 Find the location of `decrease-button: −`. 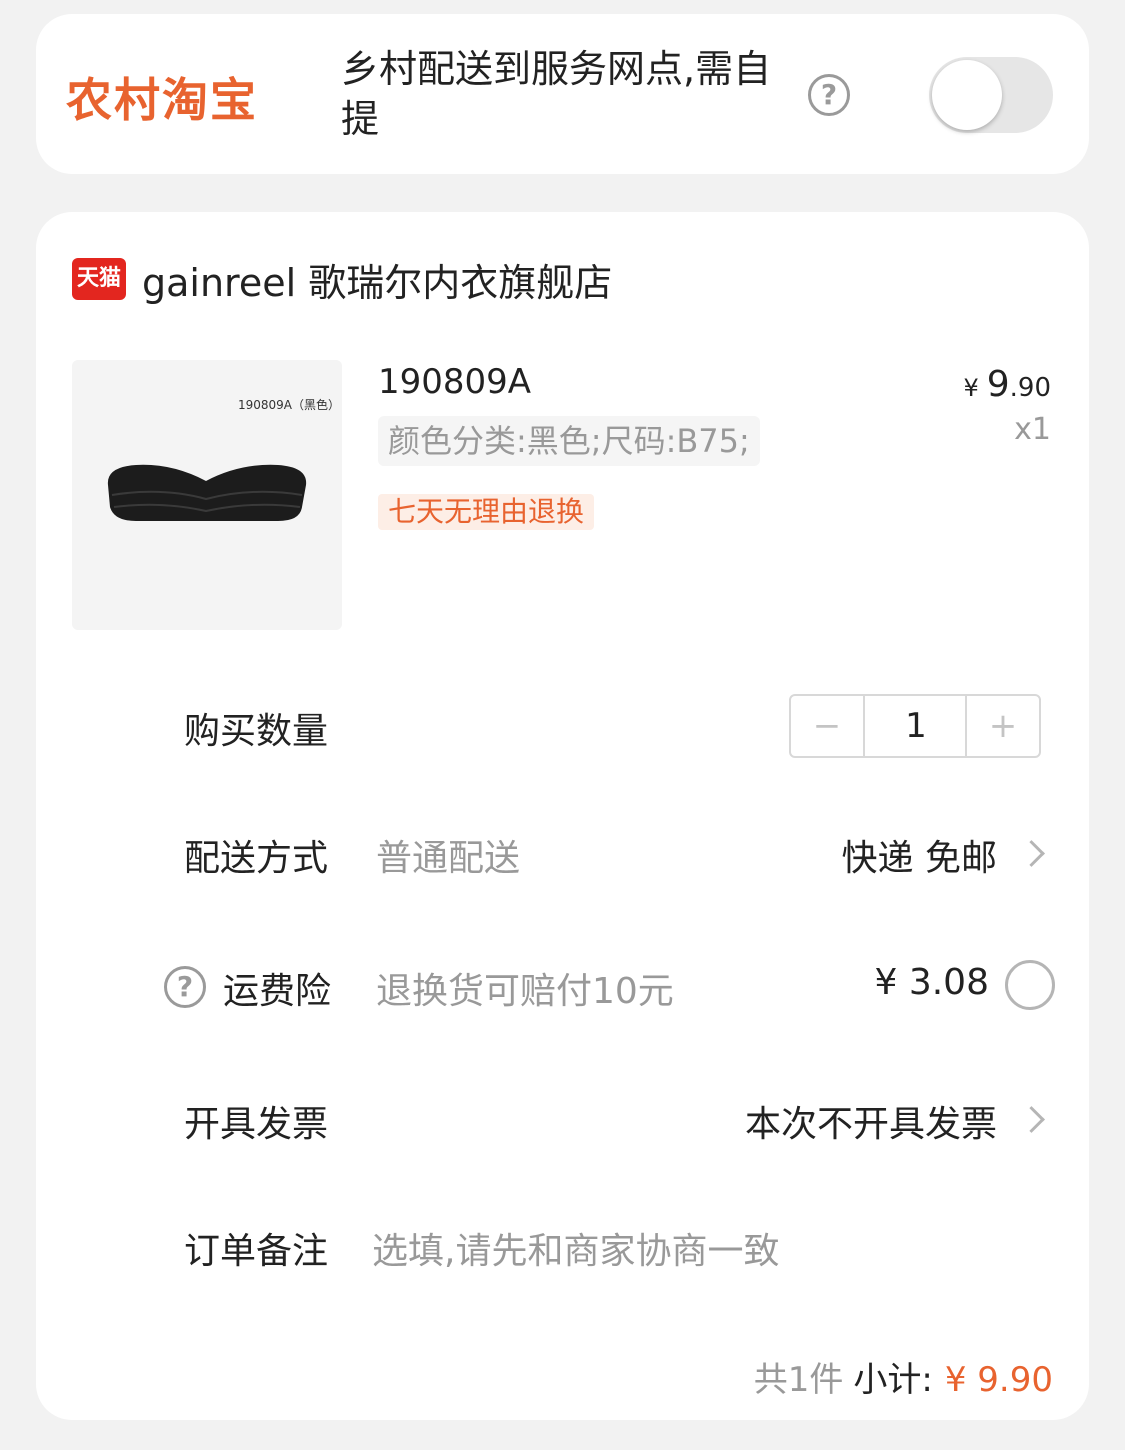

decrease-button: − is located at coordinates (828, 726).